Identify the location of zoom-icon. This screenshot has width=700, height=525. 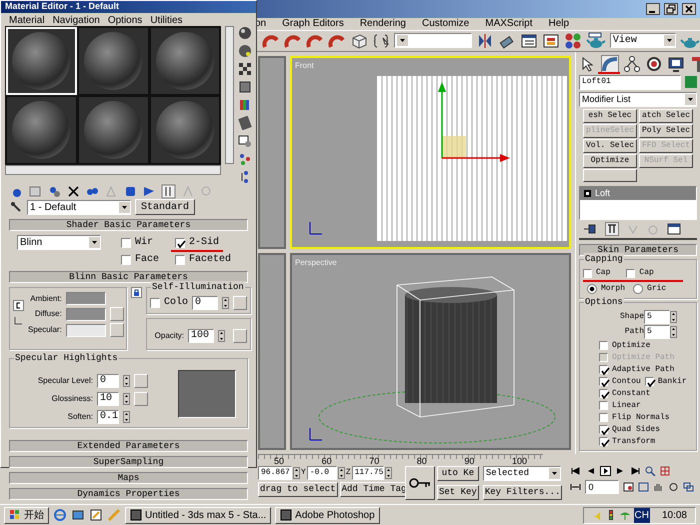
(650, 471).